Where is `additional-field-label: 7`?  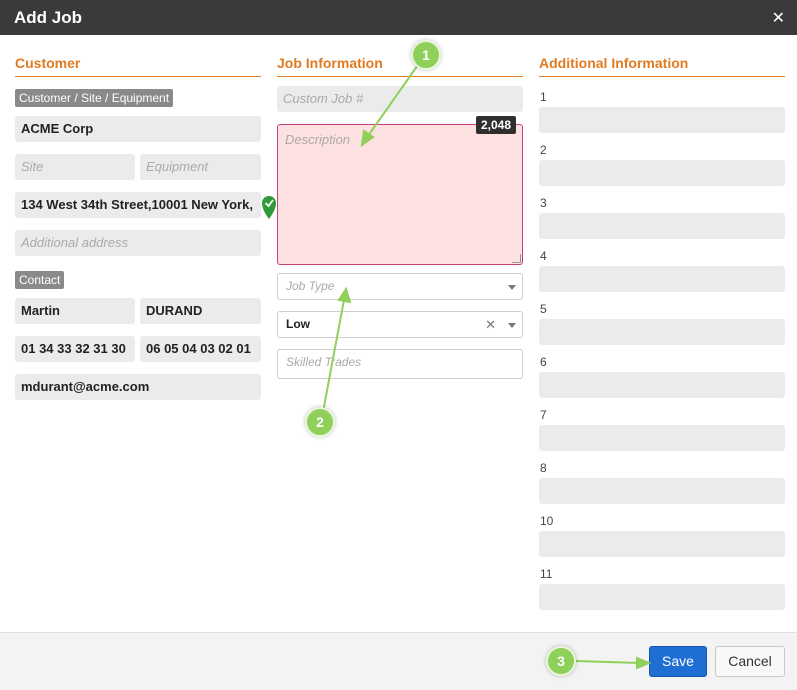
additional-field-label: 7 is located at coordinates (543, 415).